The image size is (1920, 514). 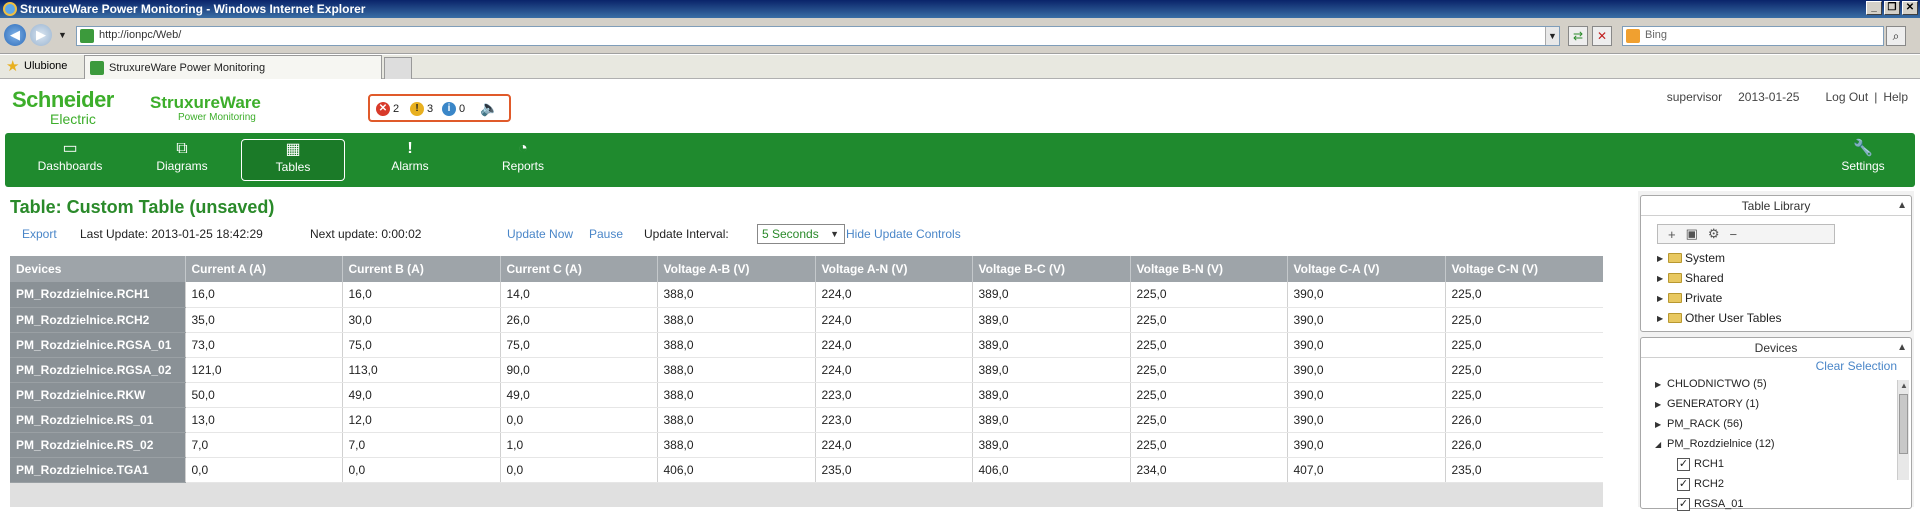 What do you see at coordinates (233, 67) in the screenshot?
I see `browser-tab: StruxureWare Power Monitoring` at bounding box center [233, 67].